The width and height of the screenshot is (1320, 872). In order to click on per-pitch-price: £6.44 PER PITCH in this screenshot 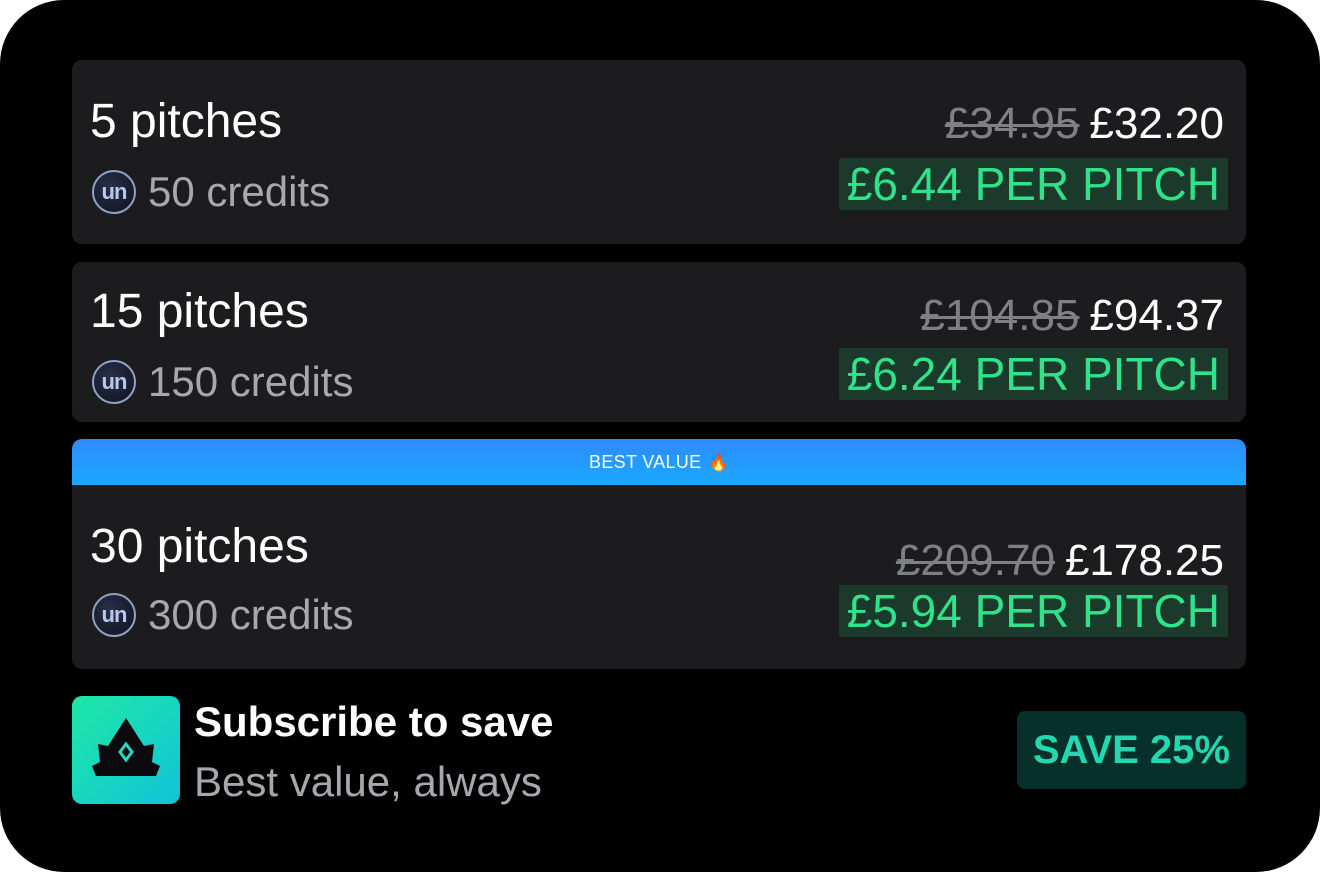, I will do `click(1033, 184)`.